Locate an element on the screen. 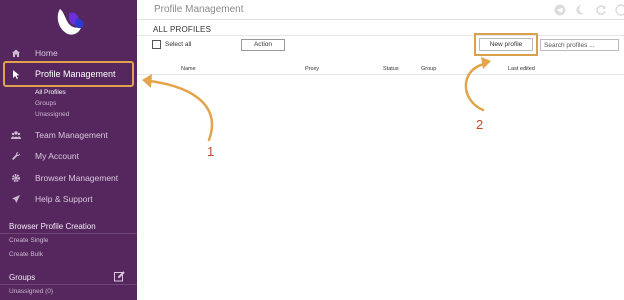 The height and width of the screenshot is (300, 624). sidebar-subitem-unassigned: Unassigned is located at coordinates (52, 114).